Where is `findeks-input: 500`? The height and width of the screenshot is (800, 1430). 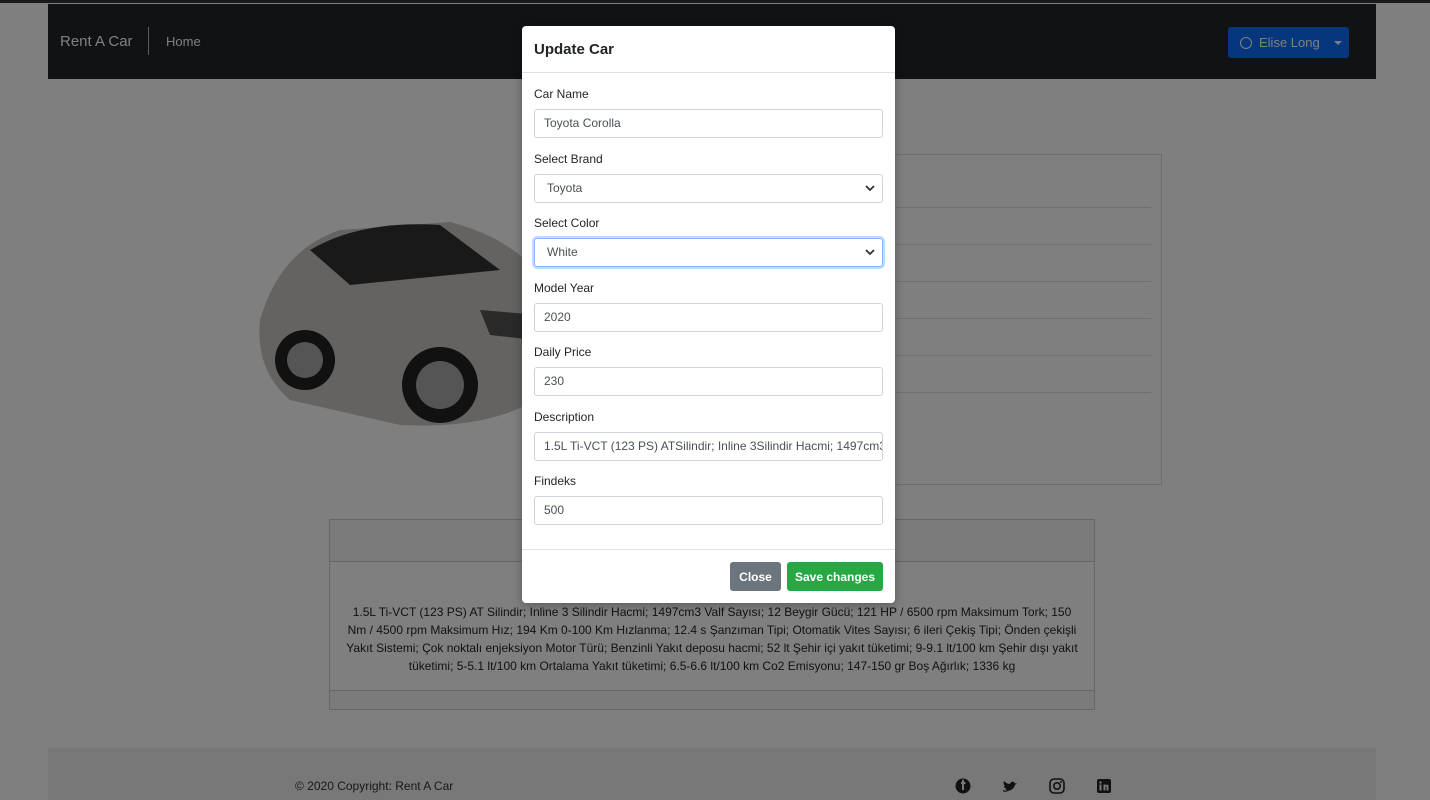
findeks-input: 500 is located at coordinates (708, 510).